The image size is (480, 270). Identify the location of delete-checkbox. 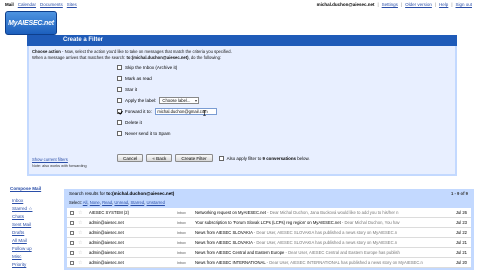
(119, 122).